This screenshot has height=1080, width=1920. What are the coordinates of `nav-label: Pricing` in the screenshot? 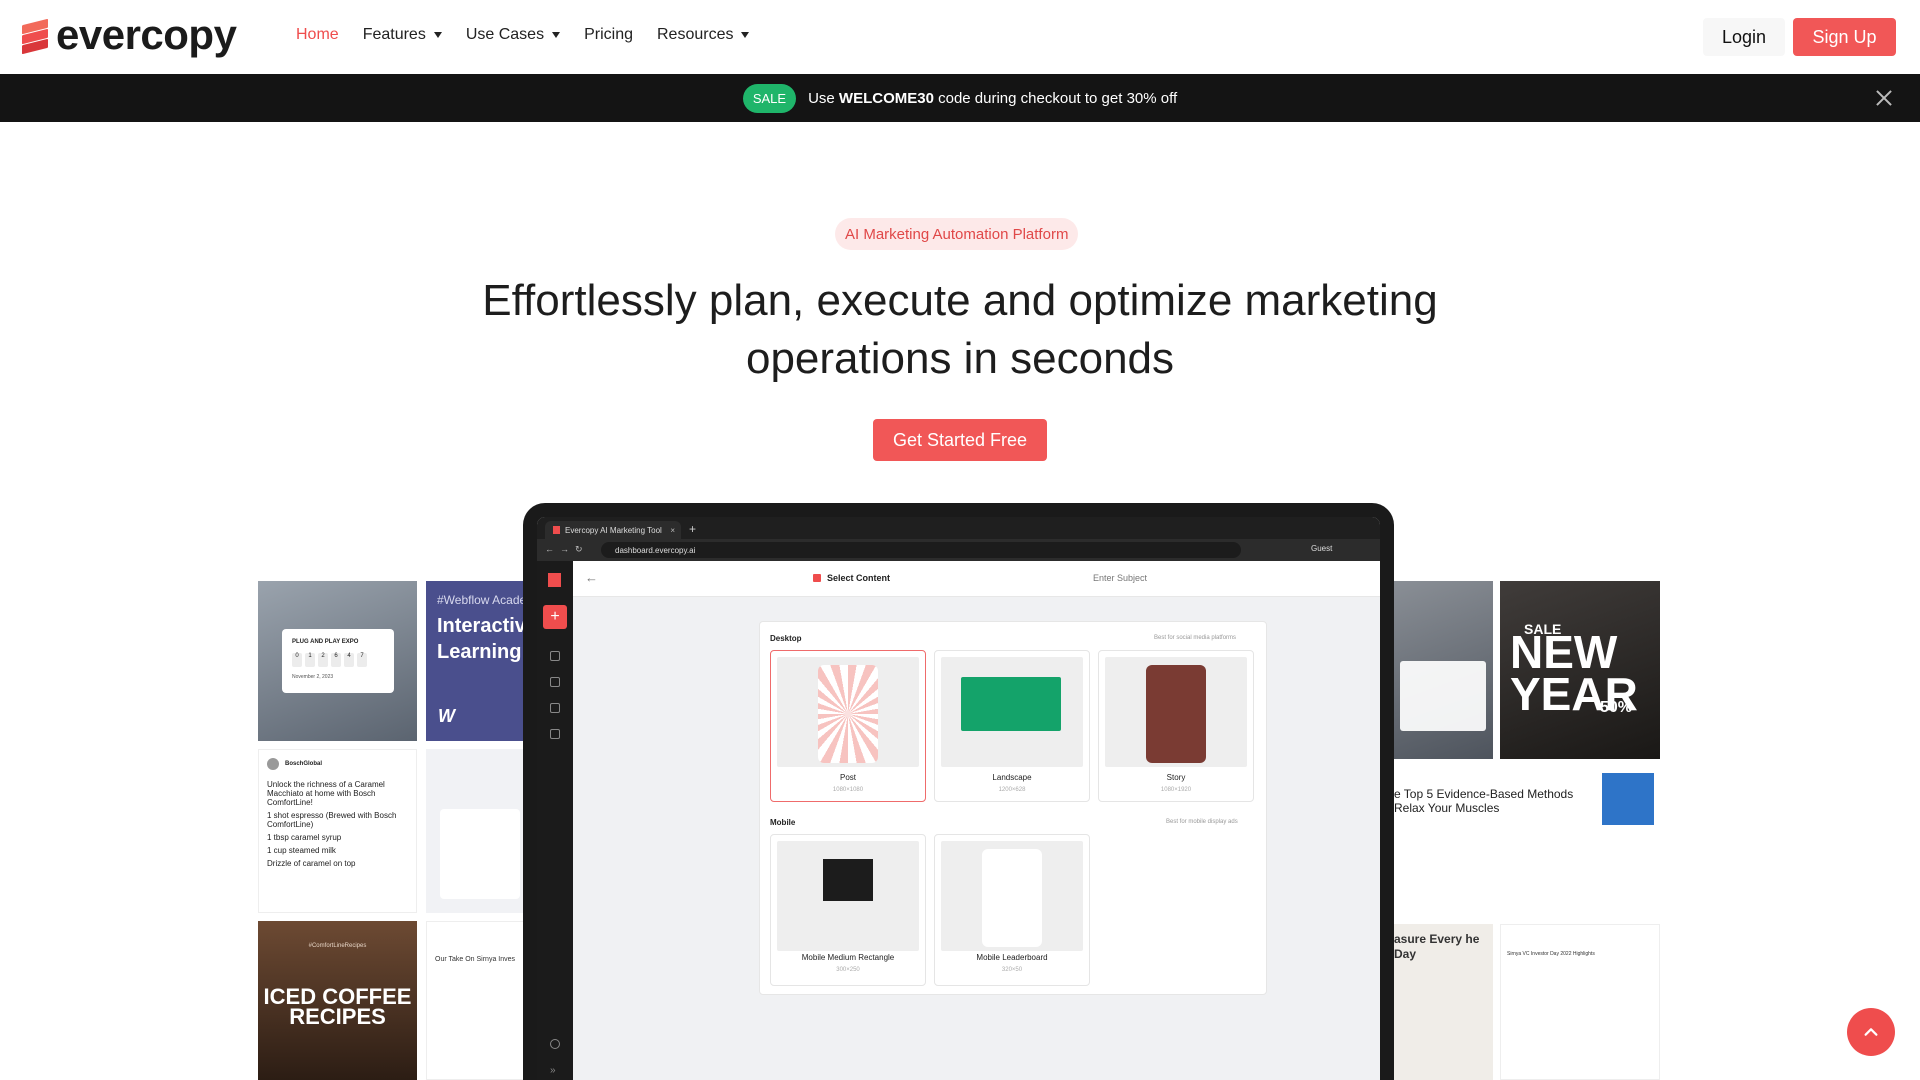 It's located at (608, 34).